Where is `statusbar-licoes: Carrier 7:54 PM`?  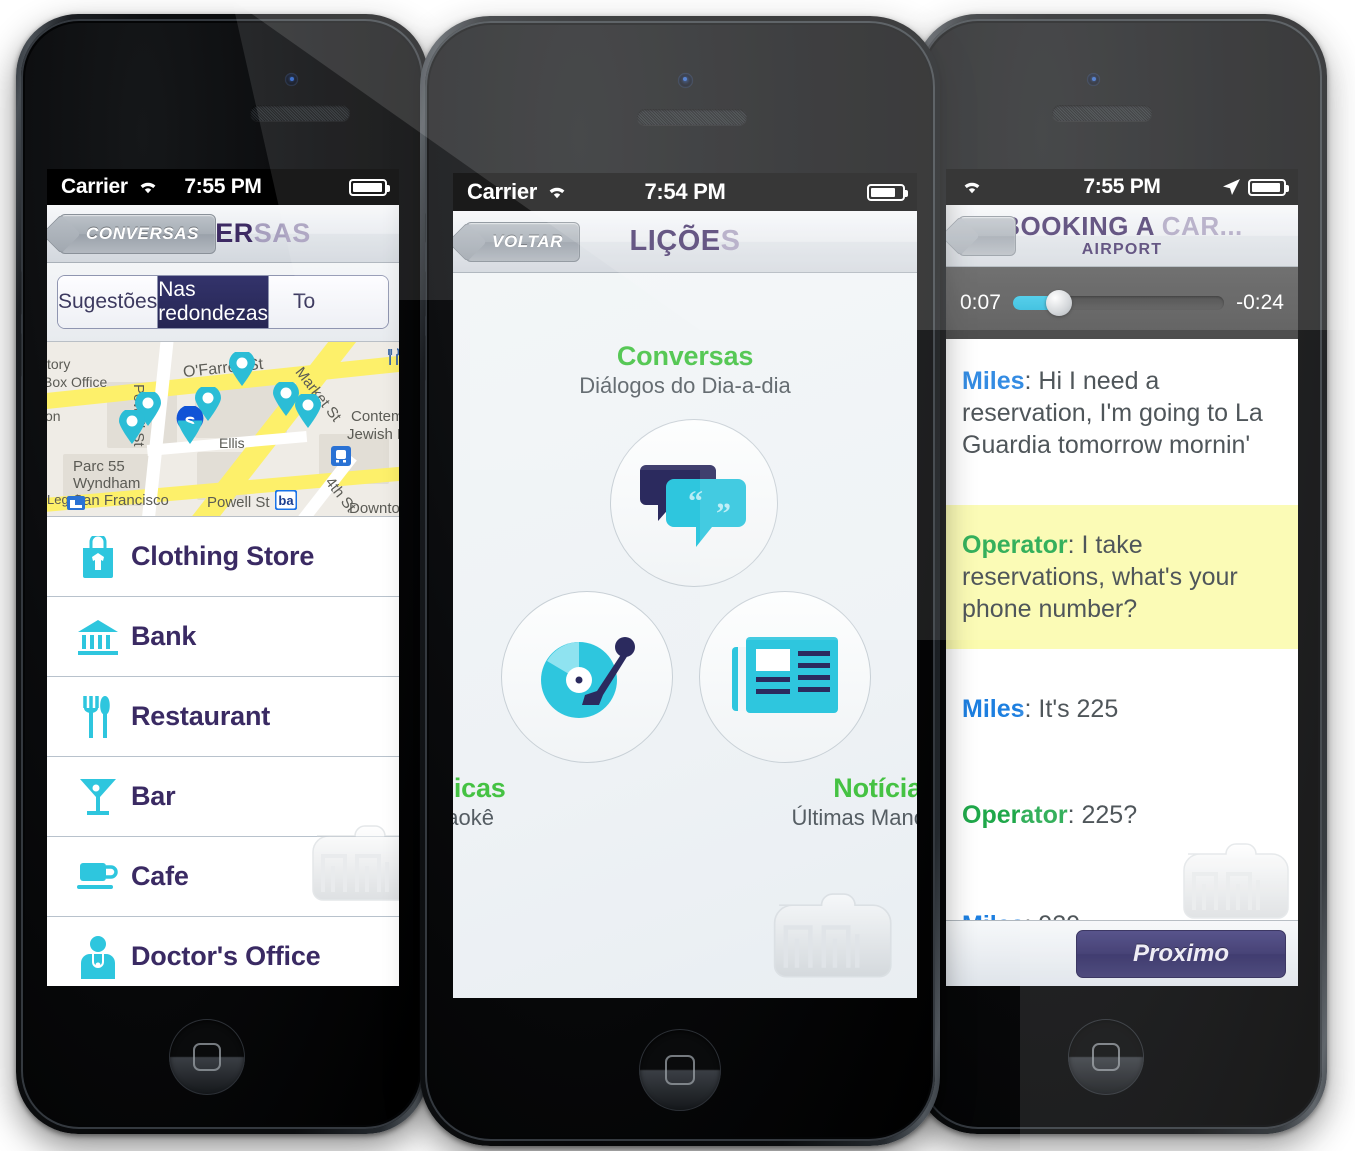 statusbar-licoes: Carrier 7:54 PM is located at coordinates (685, 192).